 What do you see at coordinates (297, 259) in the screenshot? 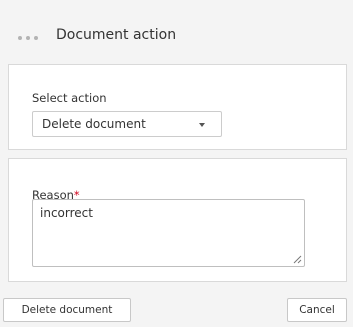
I see `resize-grip-icon` at bounding box center [297, 259].